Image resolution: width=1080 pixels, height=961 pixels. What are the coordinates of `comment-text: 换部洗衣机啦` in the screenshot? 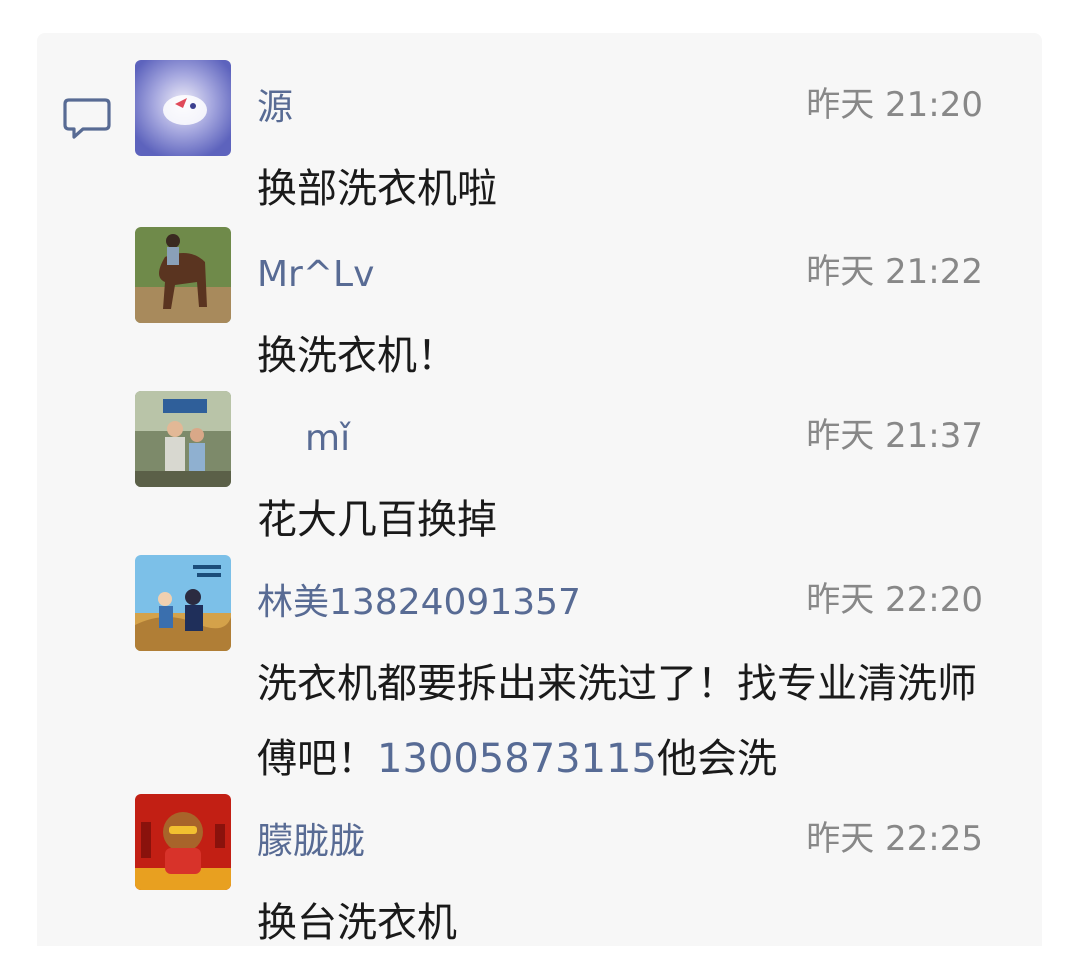 It's located at (377, 189).